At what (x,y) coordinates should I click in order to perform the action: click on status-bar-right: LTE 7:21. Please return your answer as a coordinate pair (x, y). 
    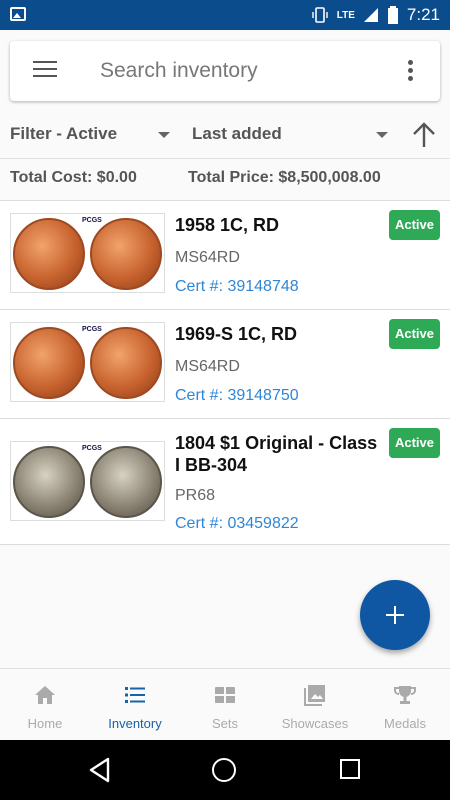
    Looking at the image, I should click on (375, 15).